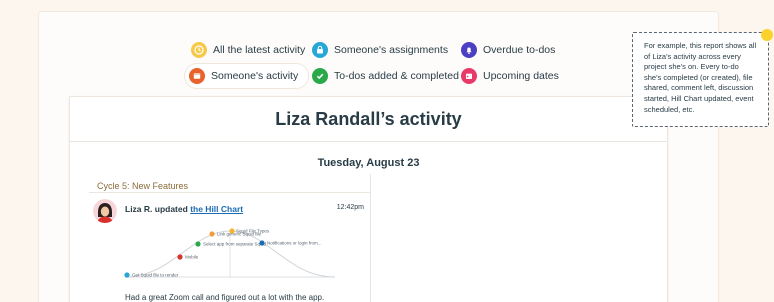 The image size is (774, 302). Describe the element at coordinates (368, 163) in the screenshot. I see `date-heading: Tuesday, August 23` at that location.